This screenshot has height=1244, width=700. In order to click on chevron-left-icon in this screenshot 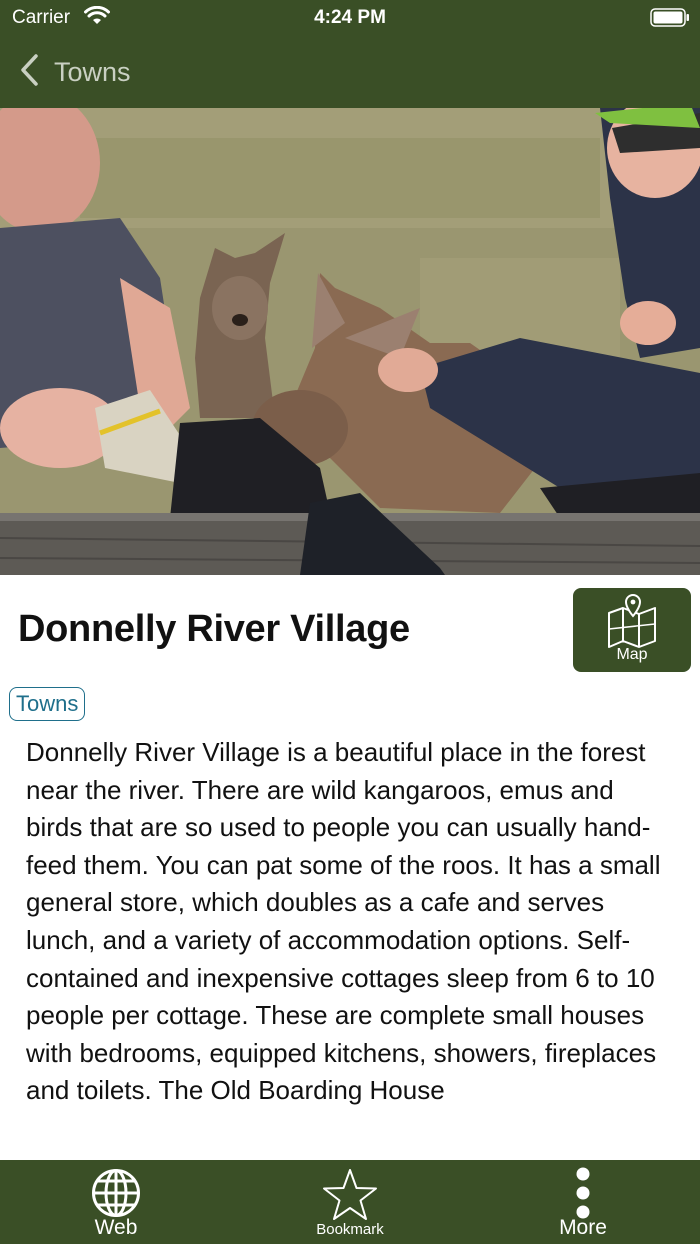, I will do `click(29, 72)`.